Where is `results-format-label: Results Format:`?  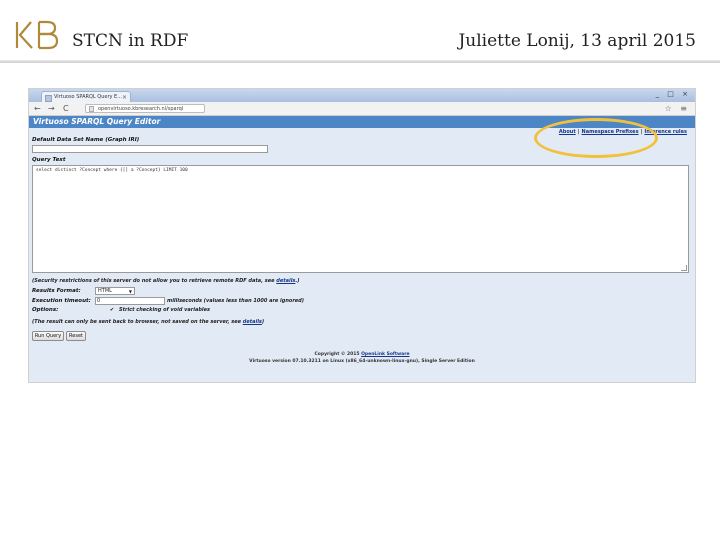
results-format-label: Results Format: is located at coordinates (56, 291).